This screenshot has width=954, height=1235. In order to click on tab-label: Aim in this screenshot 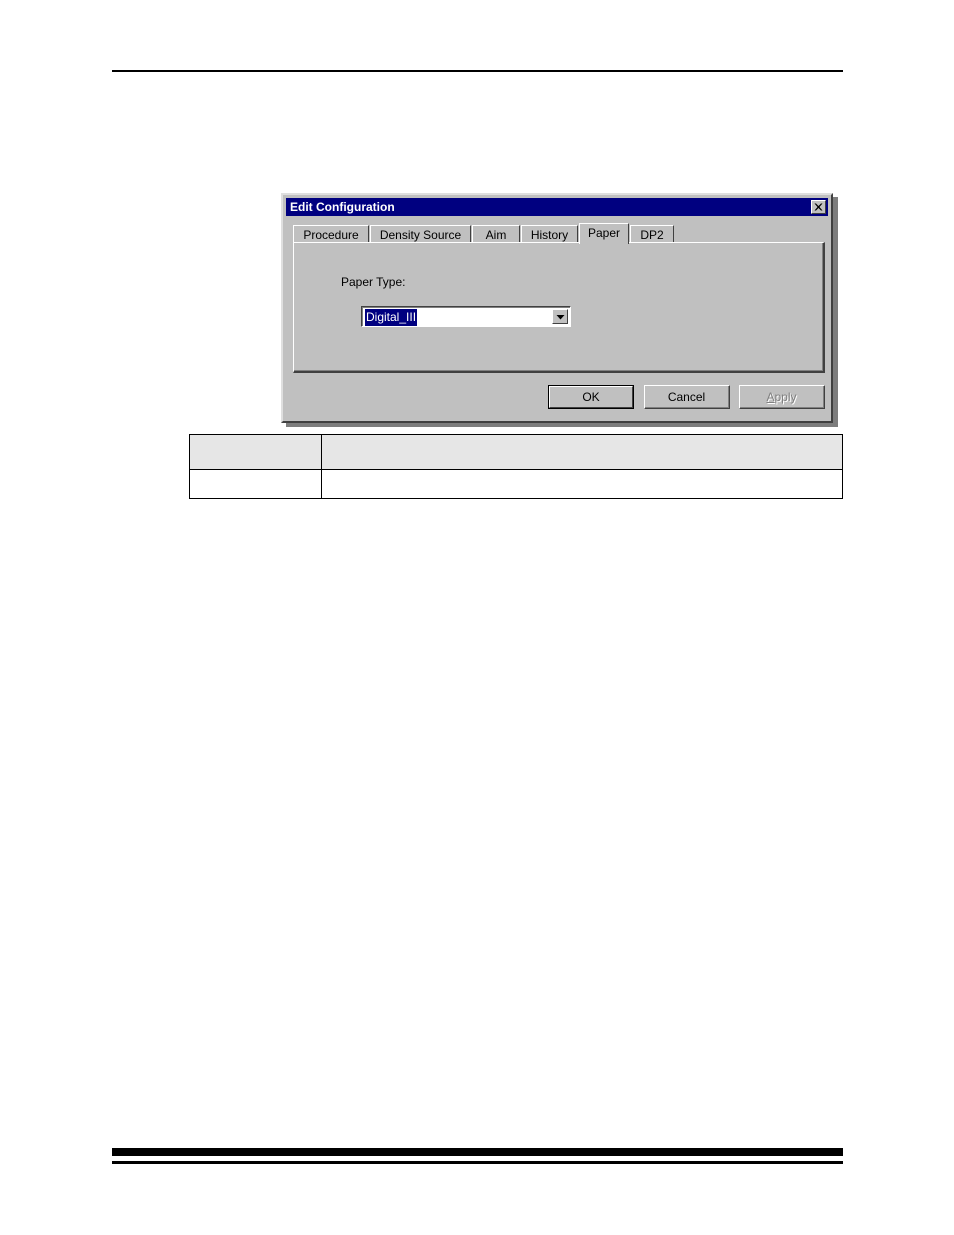, I will do `click(496, 234)`.